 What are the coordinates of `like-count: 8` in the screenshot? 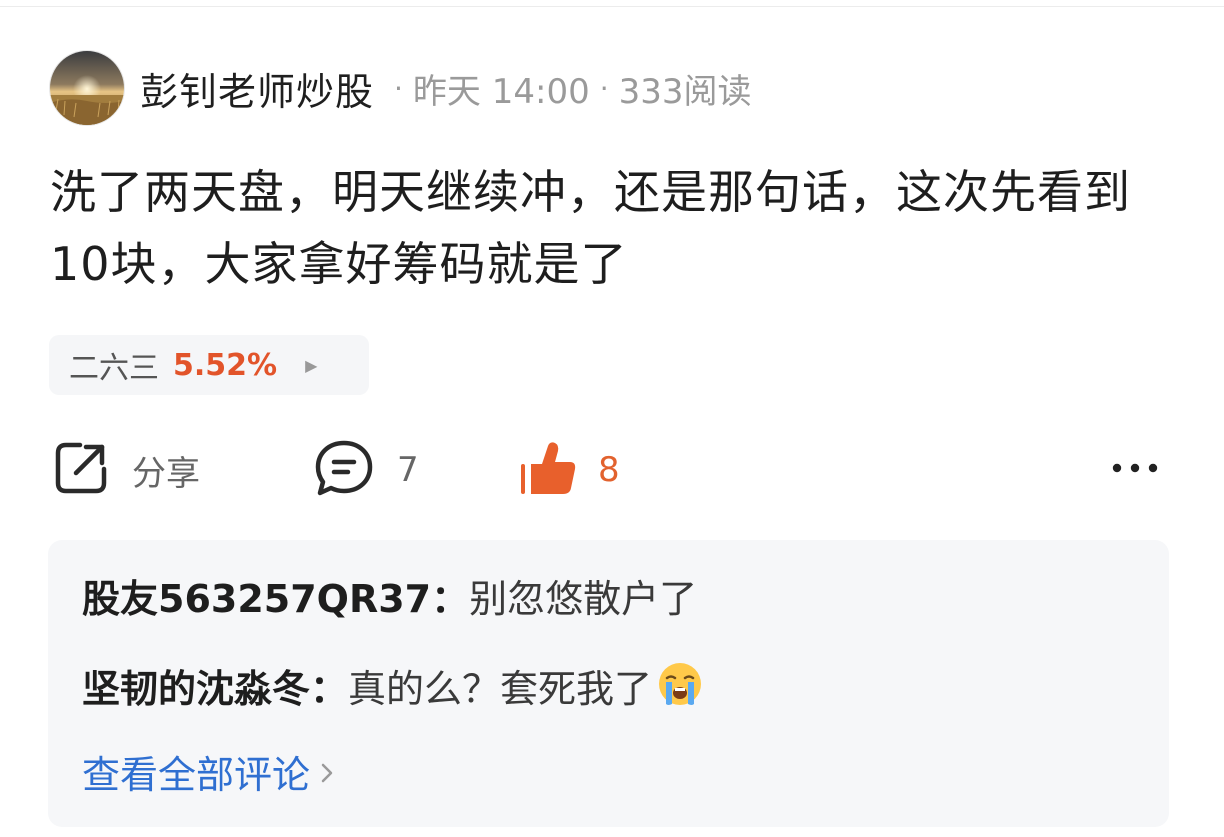 It's located at (609, 470).